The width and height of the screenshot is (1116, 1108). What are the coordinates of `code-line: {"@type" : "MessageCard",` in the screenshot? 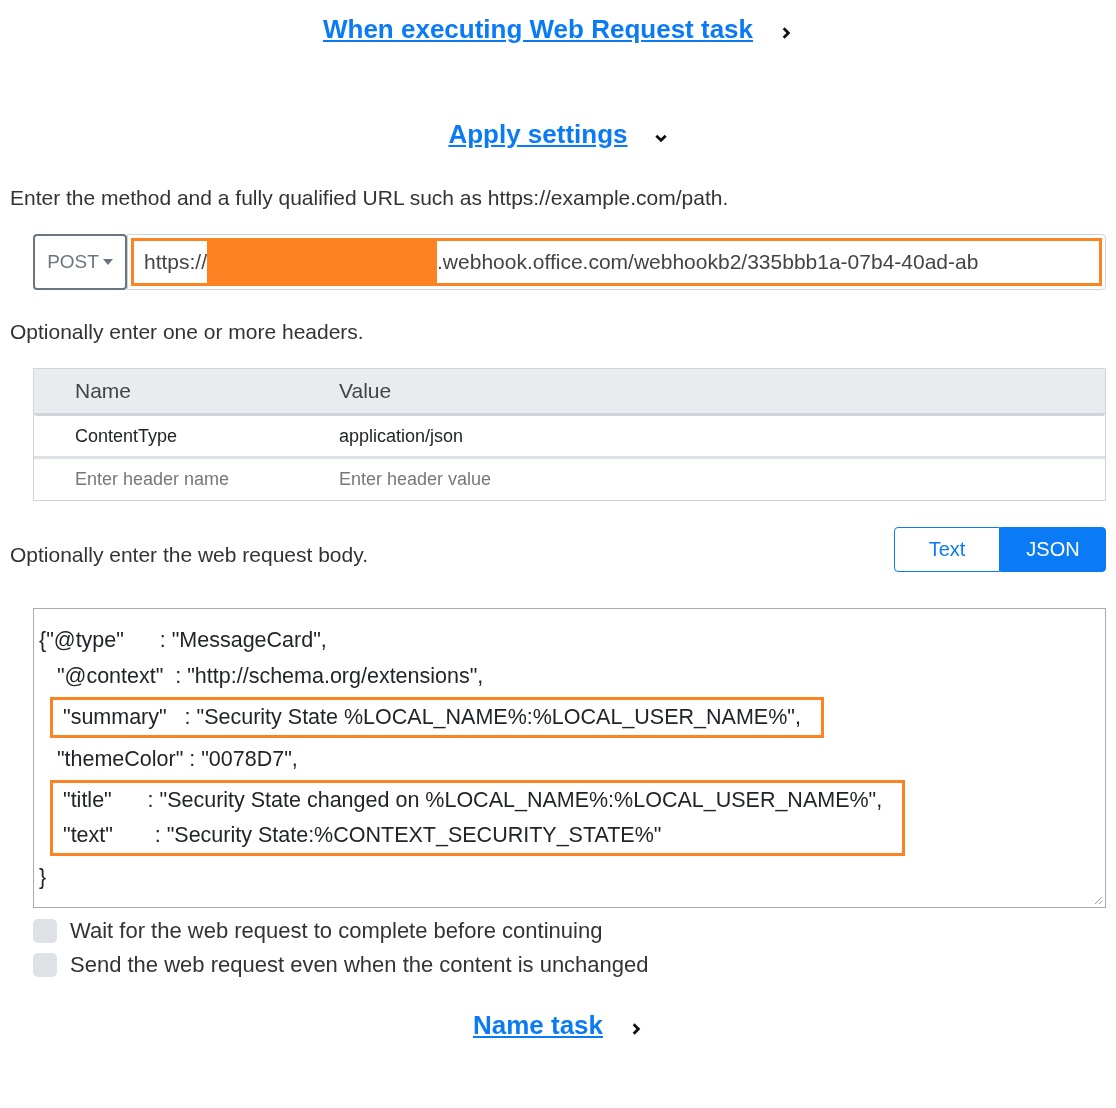 It's located at (183, 640).